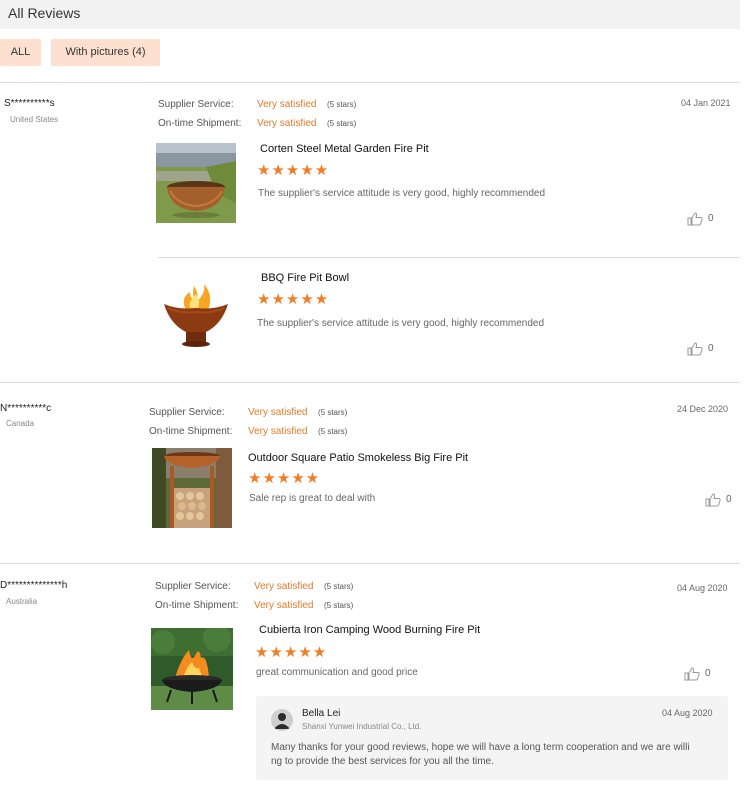  Describe the element at coordinates (20, 52) in the screenshot. I see `filter-all-button: ALL` at that location.